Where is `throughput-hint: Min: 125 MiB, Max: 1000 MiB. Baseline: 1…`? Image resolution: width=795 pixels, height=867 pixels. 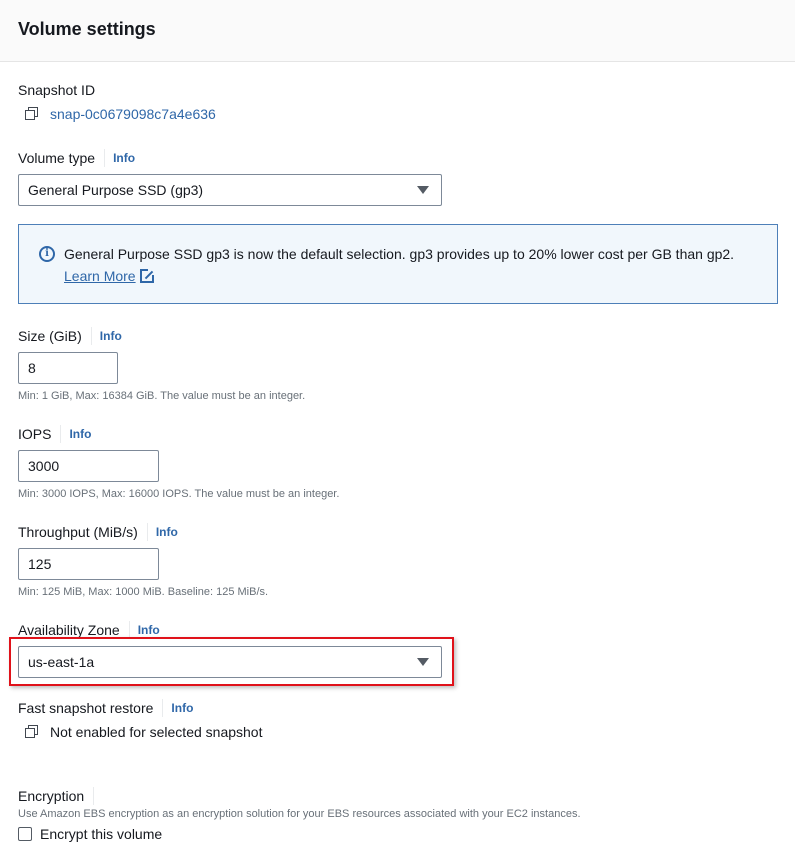
throughput-hint: Min: 125 MiB, Max: 1000 MiB. Baseline: 1… is located at coordinates (143, 592).